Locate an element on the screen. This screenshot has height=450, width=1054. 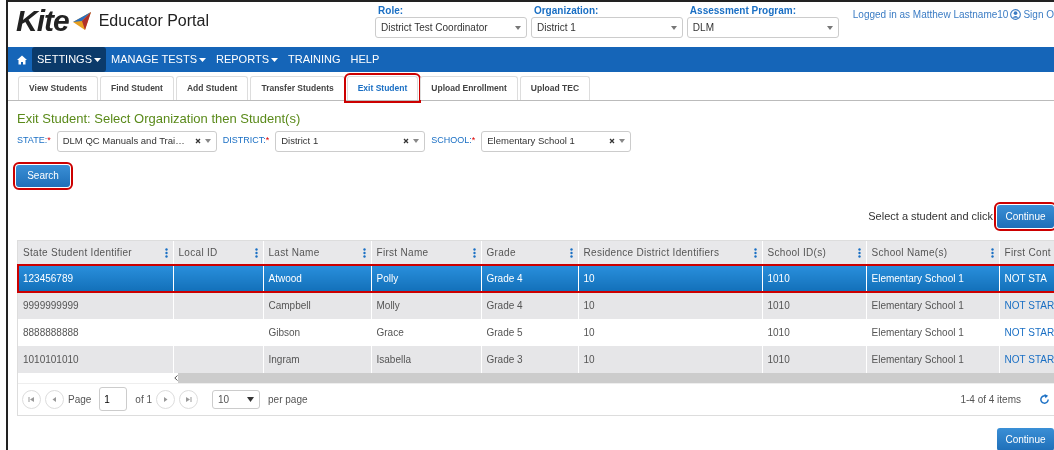
column-header: Grade is located at coordinates (501, 252).